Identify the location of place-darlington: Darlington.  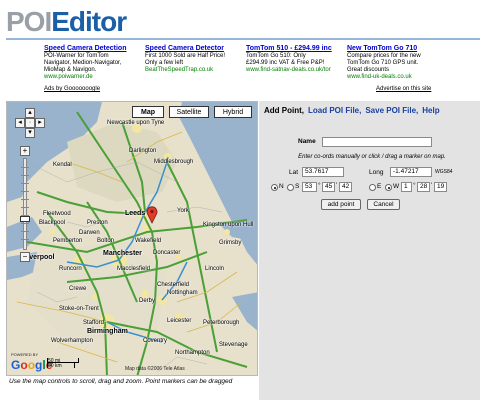
(143, 151).